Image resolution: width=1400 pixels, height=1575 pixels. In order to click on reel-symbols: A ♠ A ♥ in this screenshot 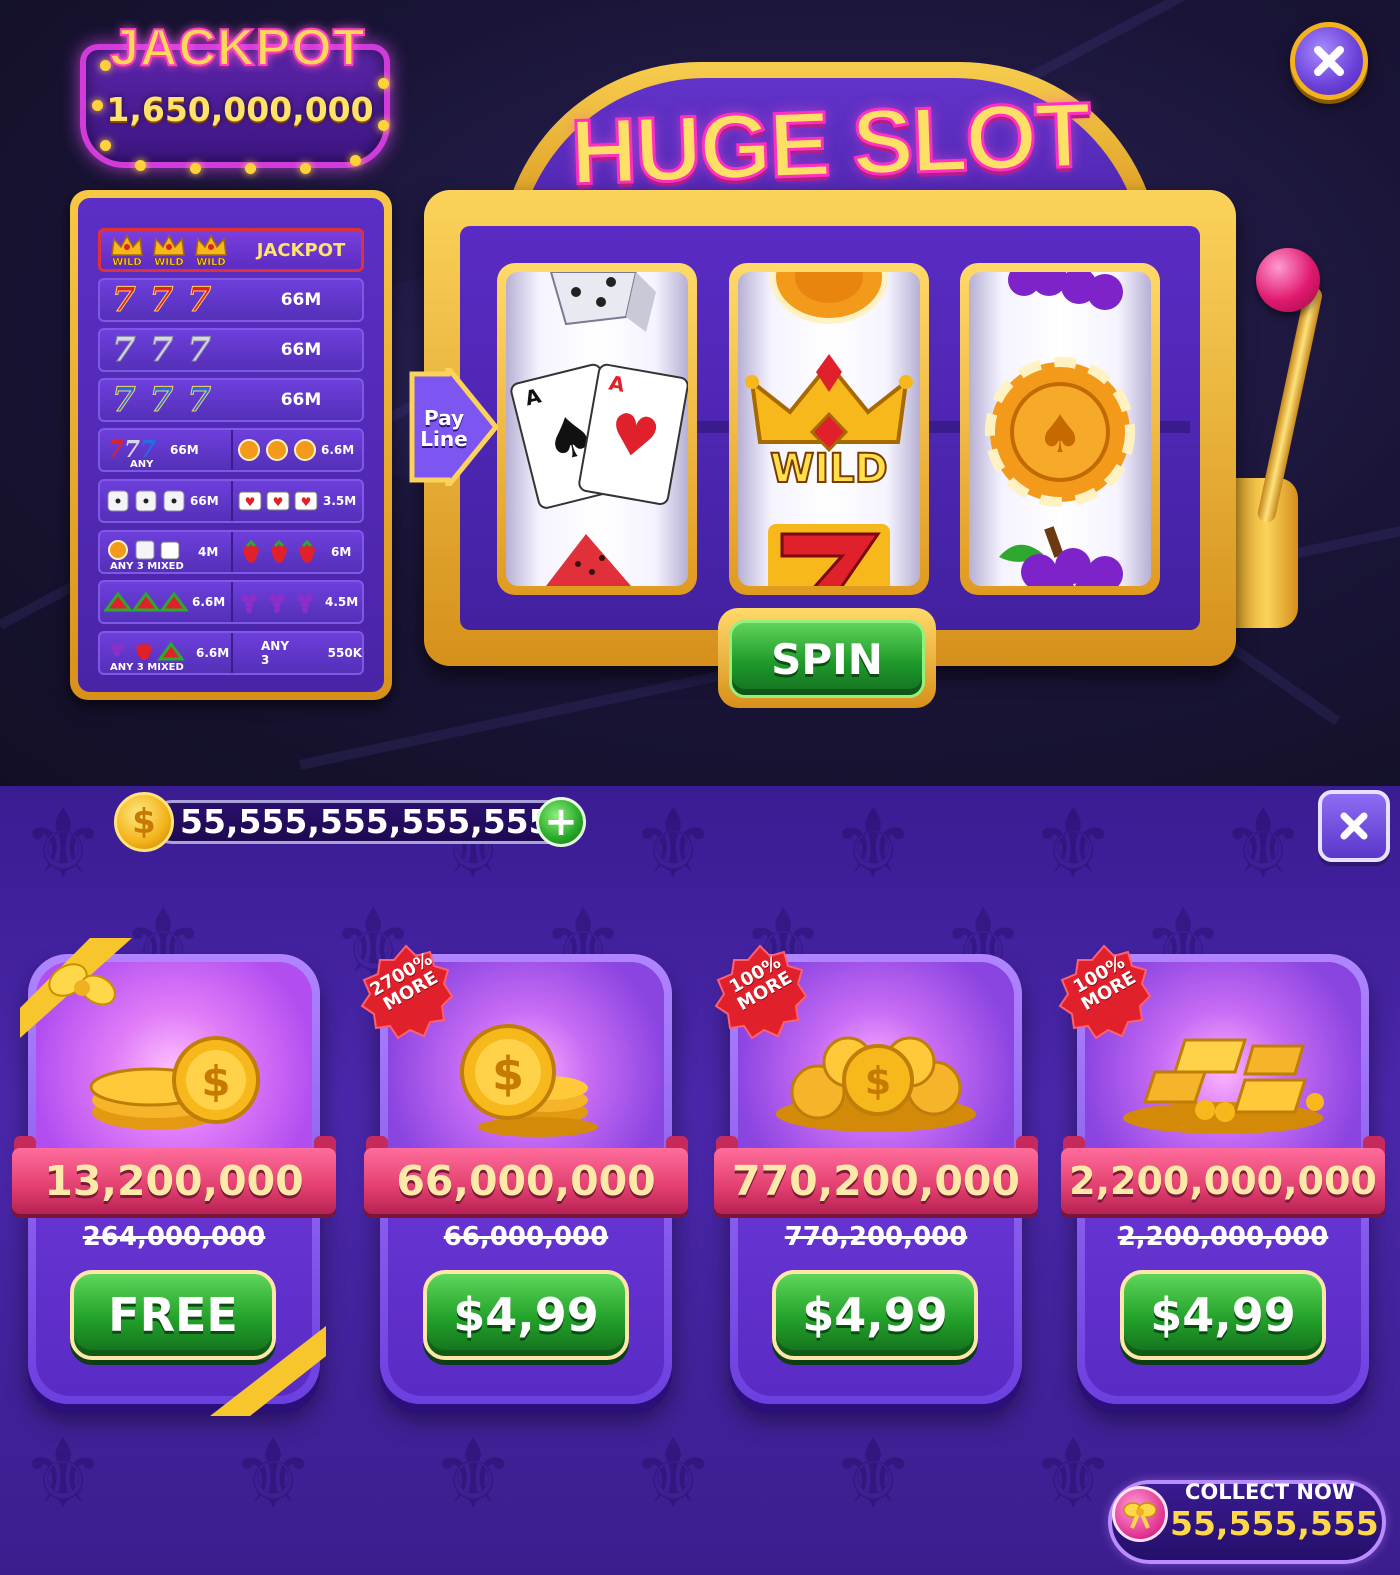, I will do `click(599, 429)`.